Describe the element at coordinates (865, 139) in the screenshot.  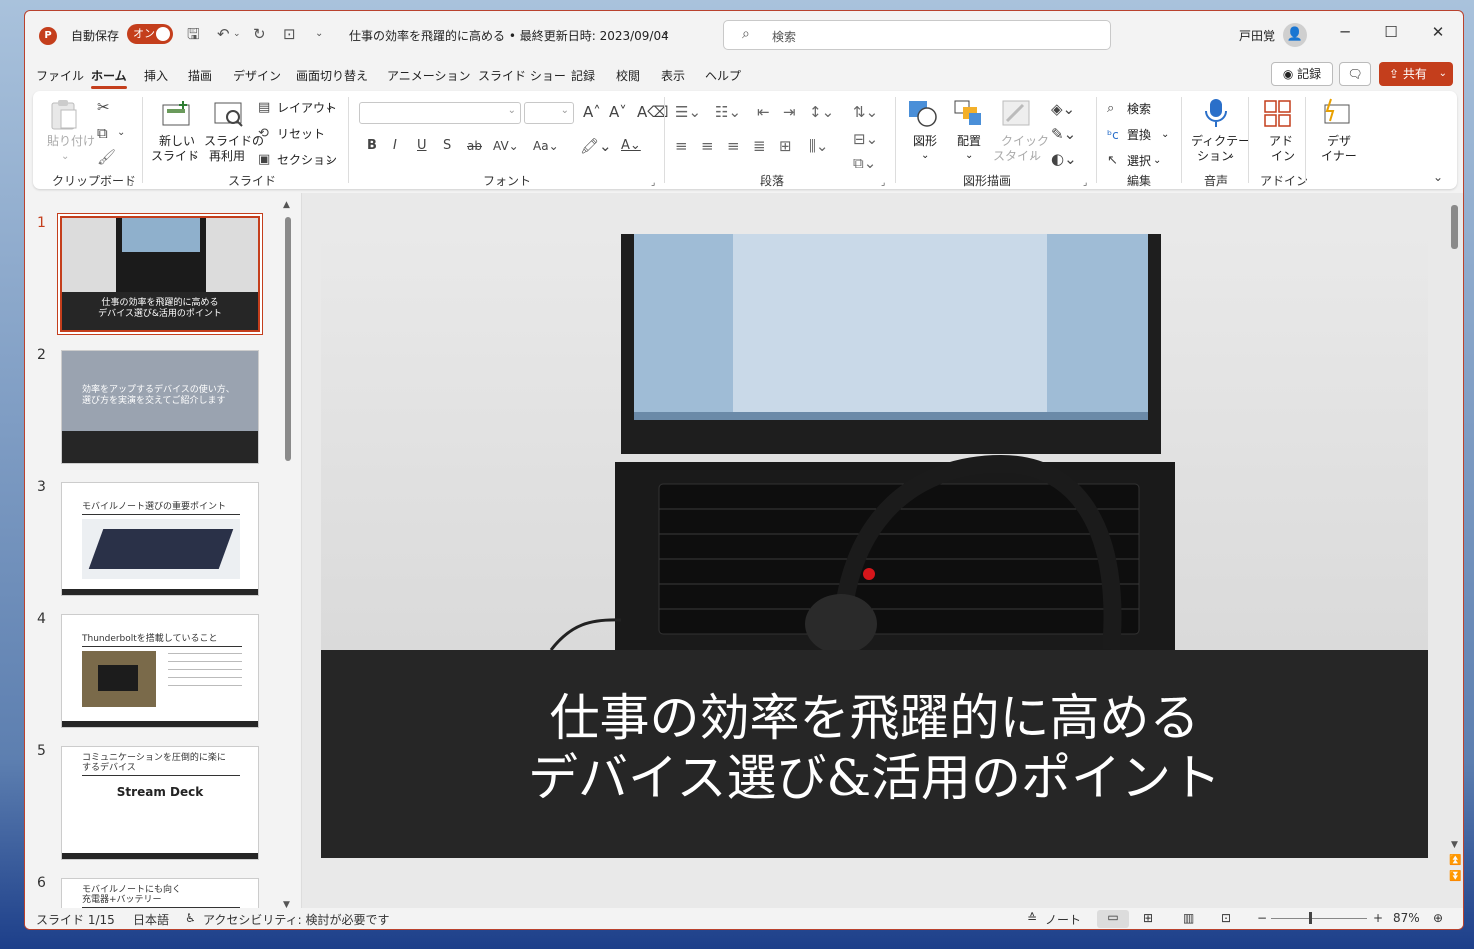
I see `align-text-icon: ⊟⌄` at that location.